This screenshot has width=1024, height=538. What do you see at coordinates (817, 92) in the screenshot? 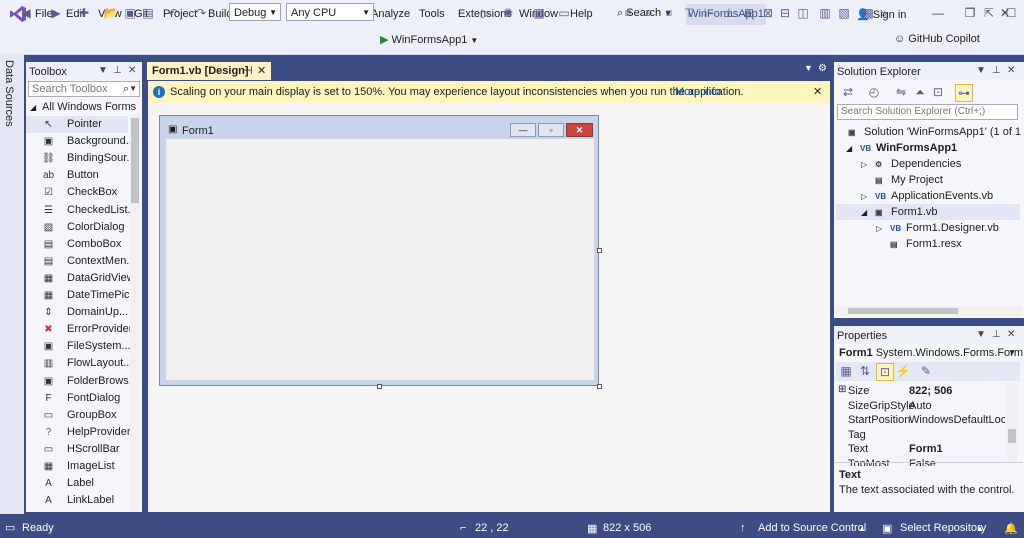
I see `close-info-bar-icon: ✕` at bounding box center [817, 92].